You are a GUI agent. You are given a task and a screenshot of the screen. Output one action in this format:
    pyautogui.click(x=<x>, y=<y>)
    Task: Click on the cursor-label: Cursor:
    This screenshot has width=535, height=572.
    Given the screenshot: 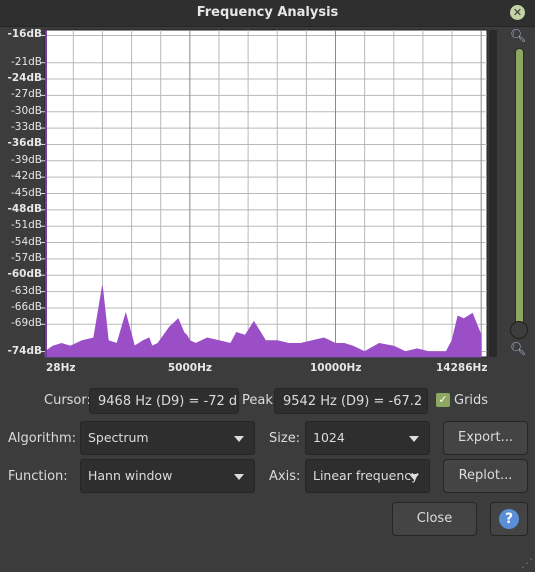 What is the action you would take?
    pyautogui.click(x=67, y=400)
    